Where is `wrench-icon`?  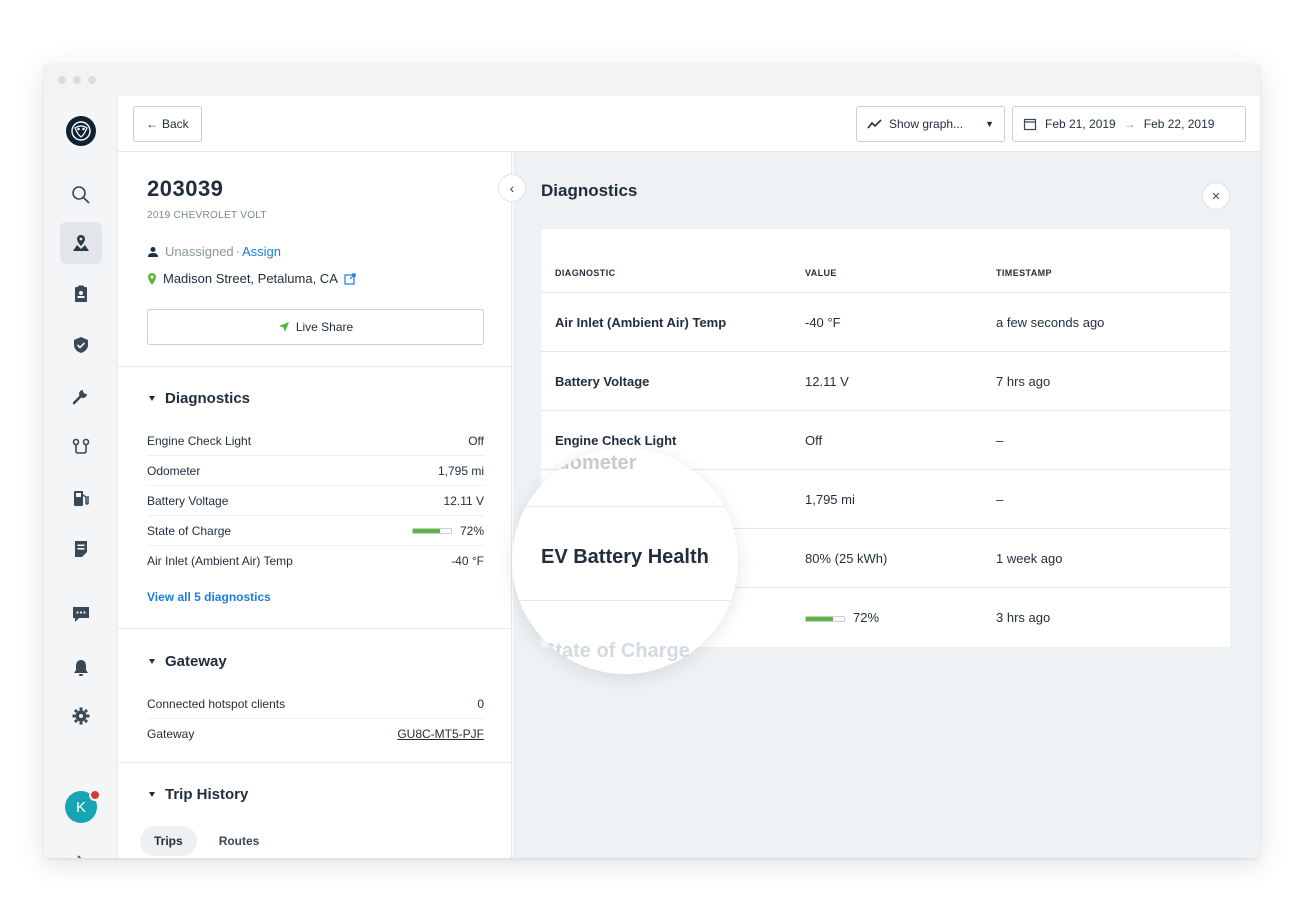
wrench-icon is located at coordinates (81, 396).